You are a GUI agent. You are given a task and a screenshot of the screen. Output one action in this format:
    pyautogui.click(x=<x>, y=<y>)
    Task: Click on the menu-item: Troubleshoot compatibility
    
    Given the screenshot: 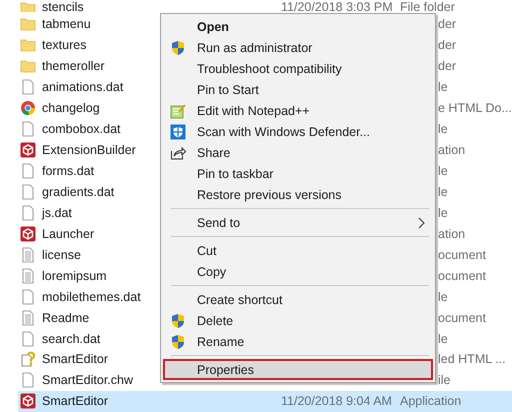 What is the action you would take?
    pyautogui.click(x=298, y=68)
    